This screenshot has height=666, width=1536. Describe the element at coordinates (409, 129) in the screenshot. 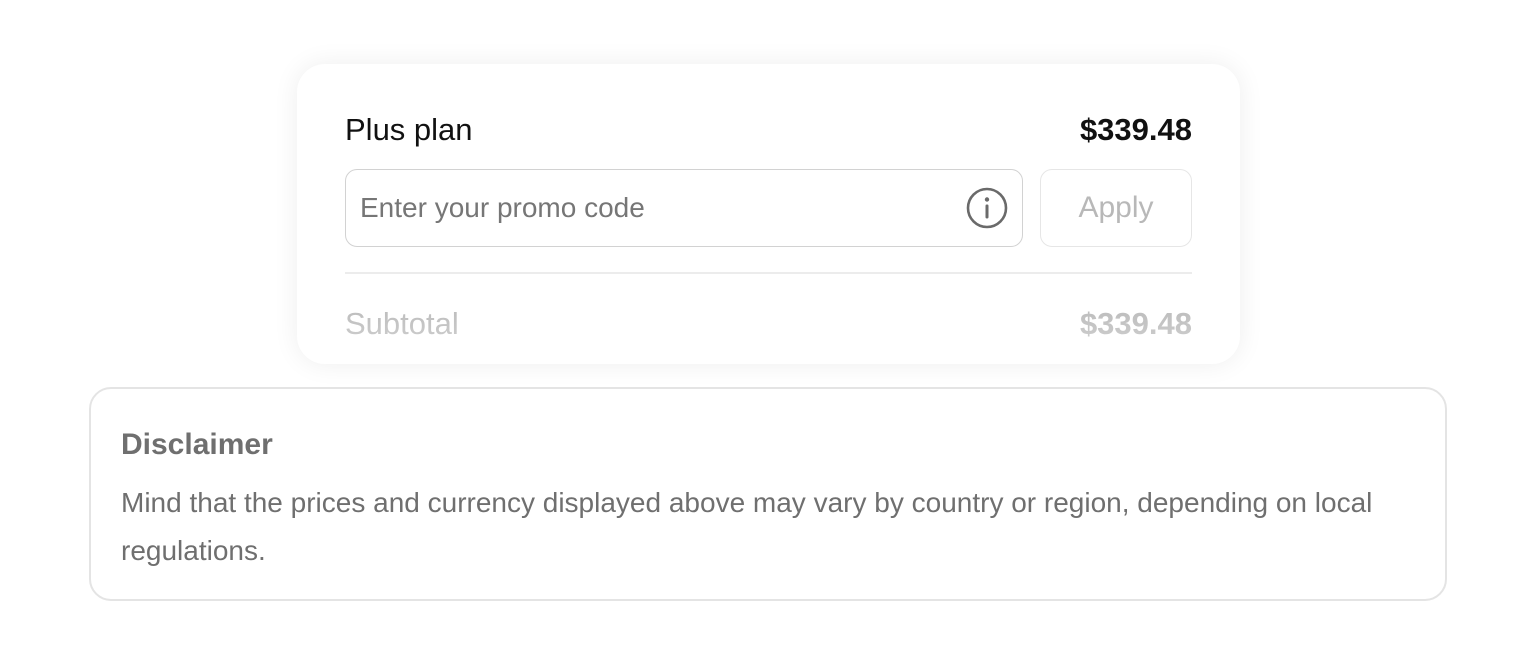

I see `plan-name: Plus plan` at that location.